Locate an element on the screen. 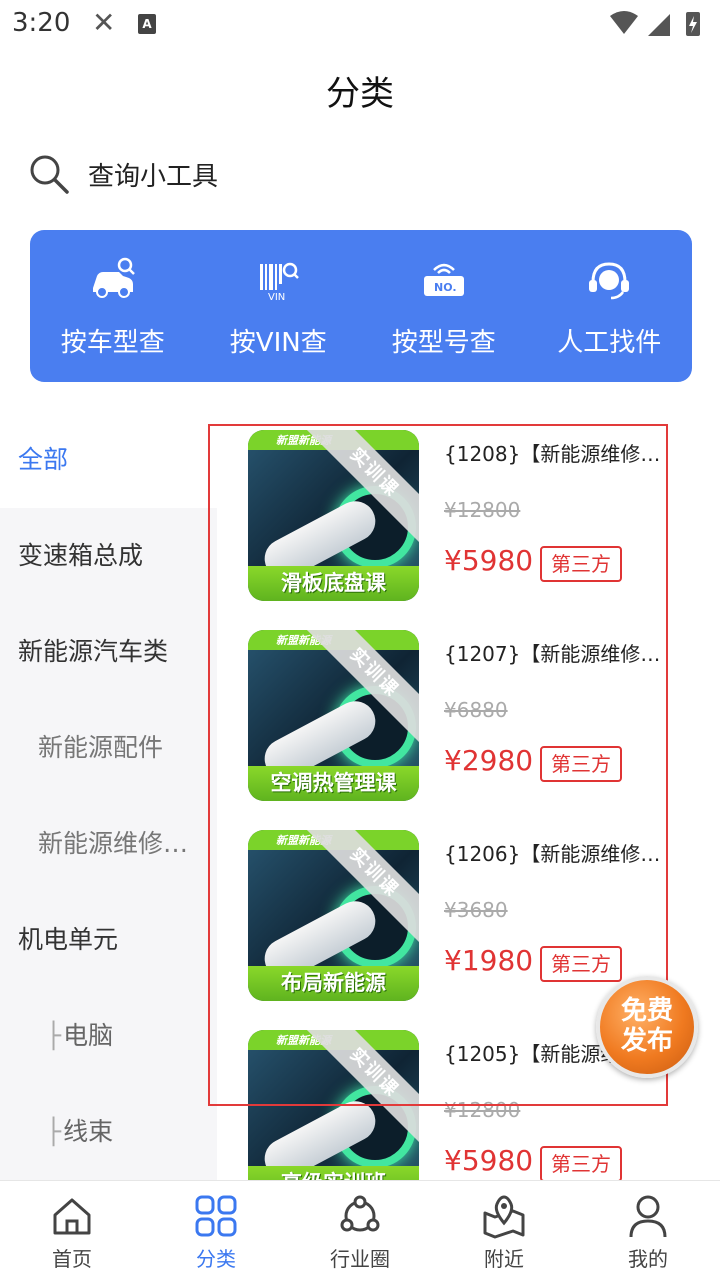 The image size is (720, 1280). third-party-badge: 第三方 is located at coordinates (581, 1163).